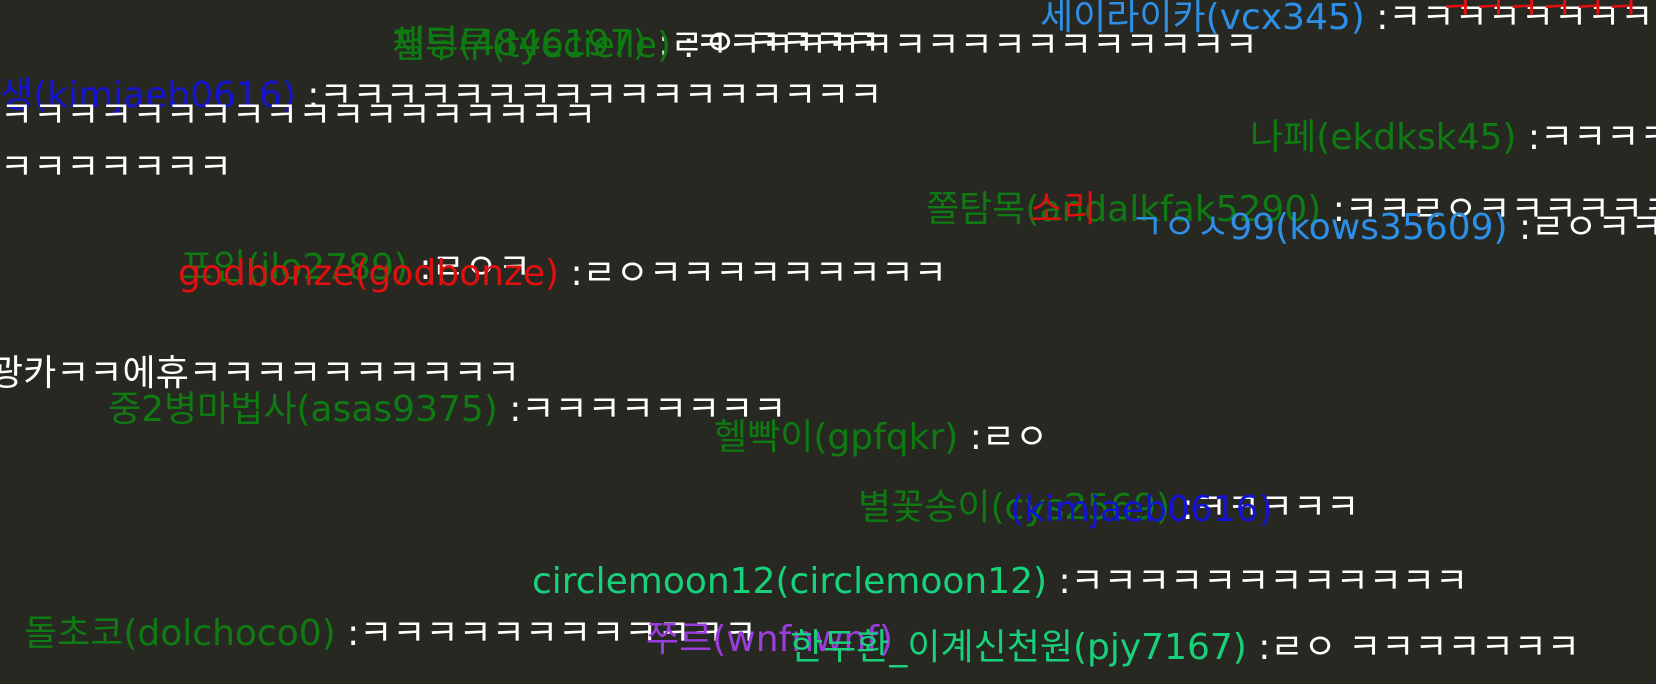 This screenshot has width=1656, height=684. I want to click on chat-username: ㄱㅇㅅ99(kows35609), so click(1319, 227).